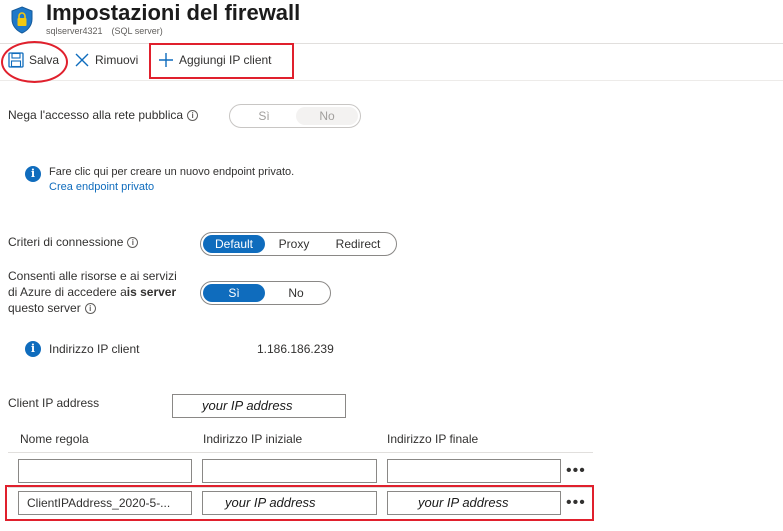 The image size is (783, 531). Describe the element at coordinates (104, 31) in the screenshot. I see `page-subtitle: sqlserver4321 (SQL server)` at that location.